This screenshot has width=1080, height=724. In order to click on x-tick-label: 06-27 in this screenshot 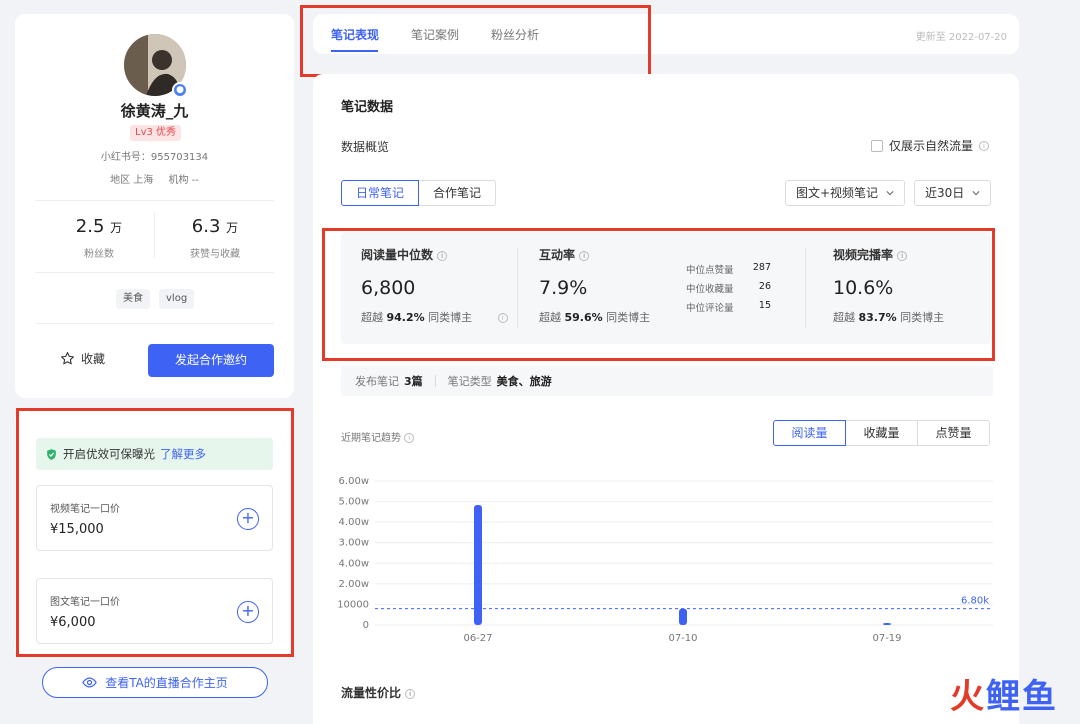, I will do `click(477, 638)`.